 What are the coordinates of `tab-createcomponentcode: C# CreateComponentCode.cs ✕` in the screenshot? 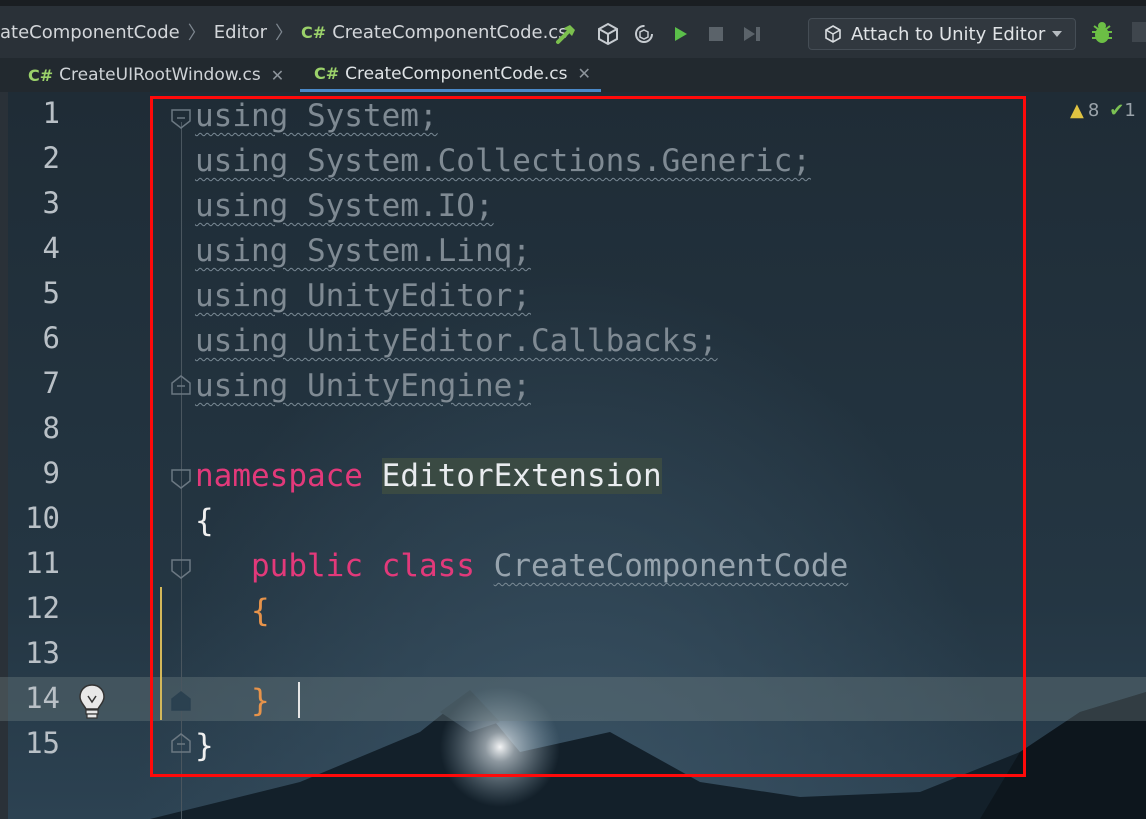 It's located at (450, 75).